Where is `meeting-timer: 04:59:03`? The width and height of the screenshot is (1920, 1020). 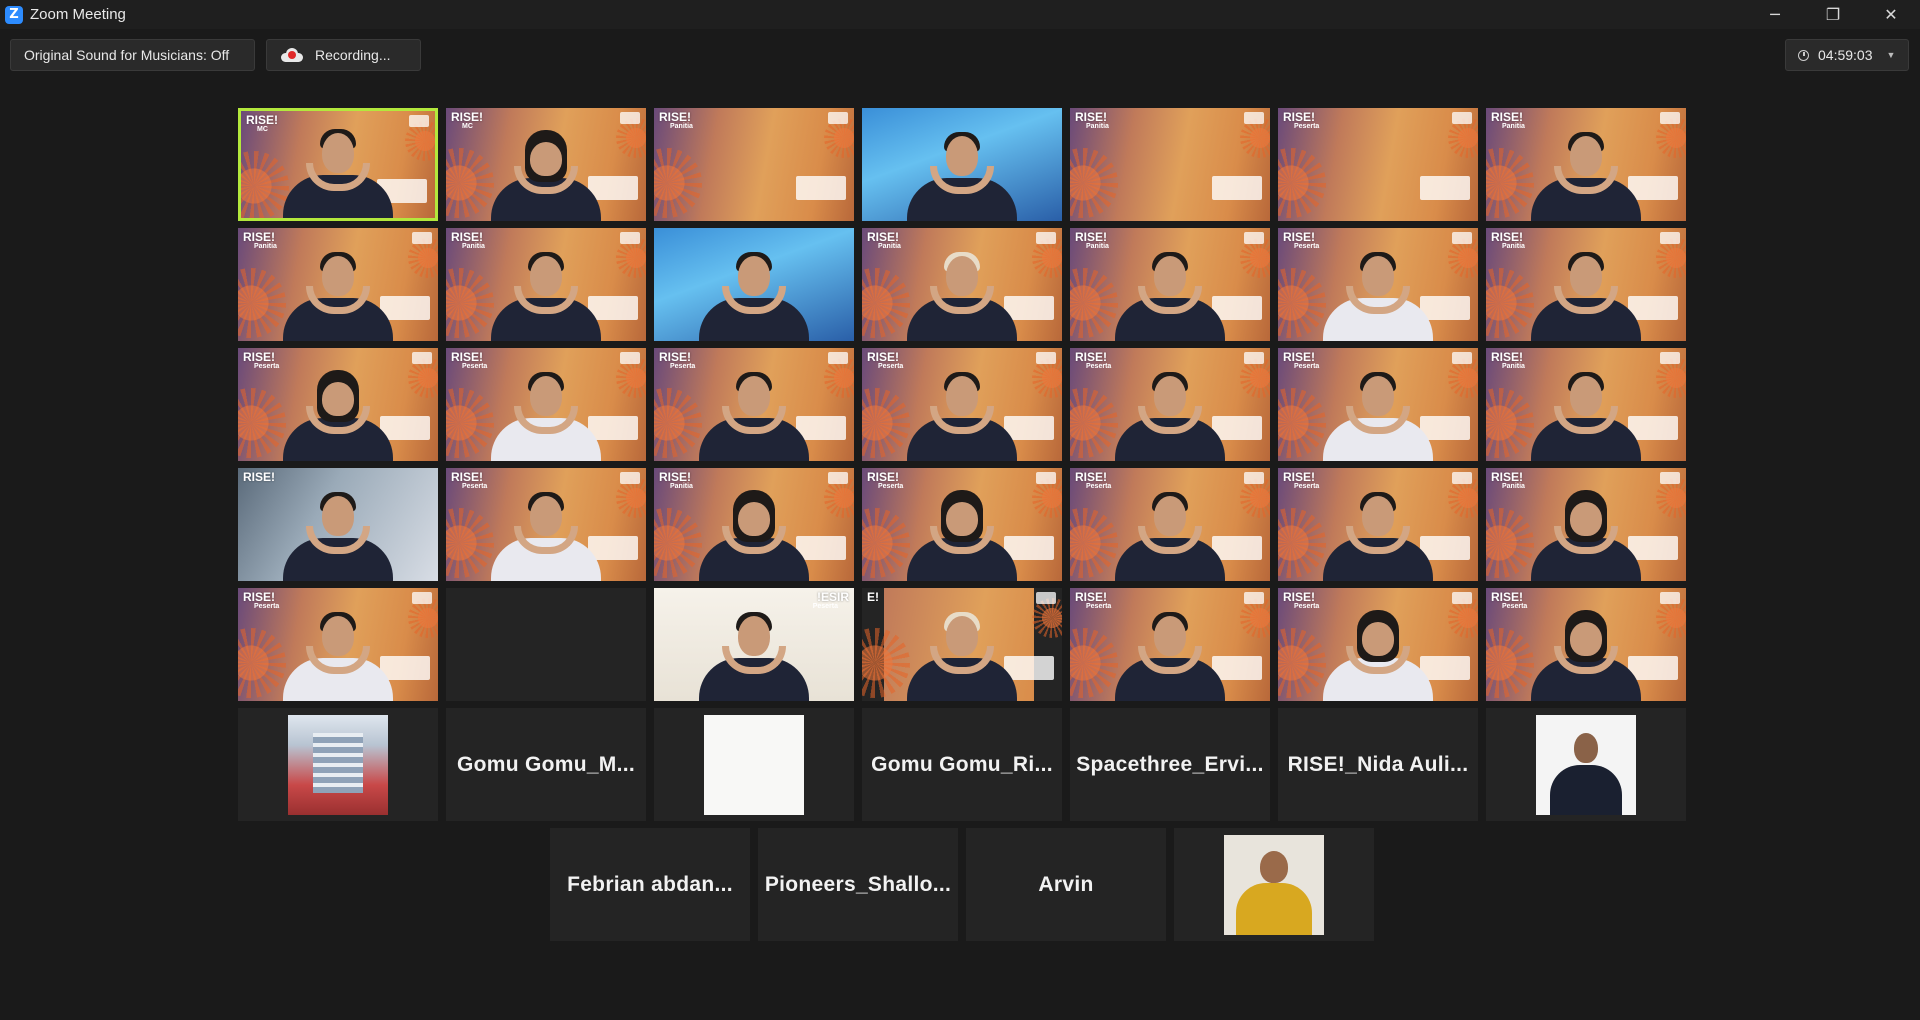 meeting-timer: 04:59:03 is located at coordinates (1845, 55).